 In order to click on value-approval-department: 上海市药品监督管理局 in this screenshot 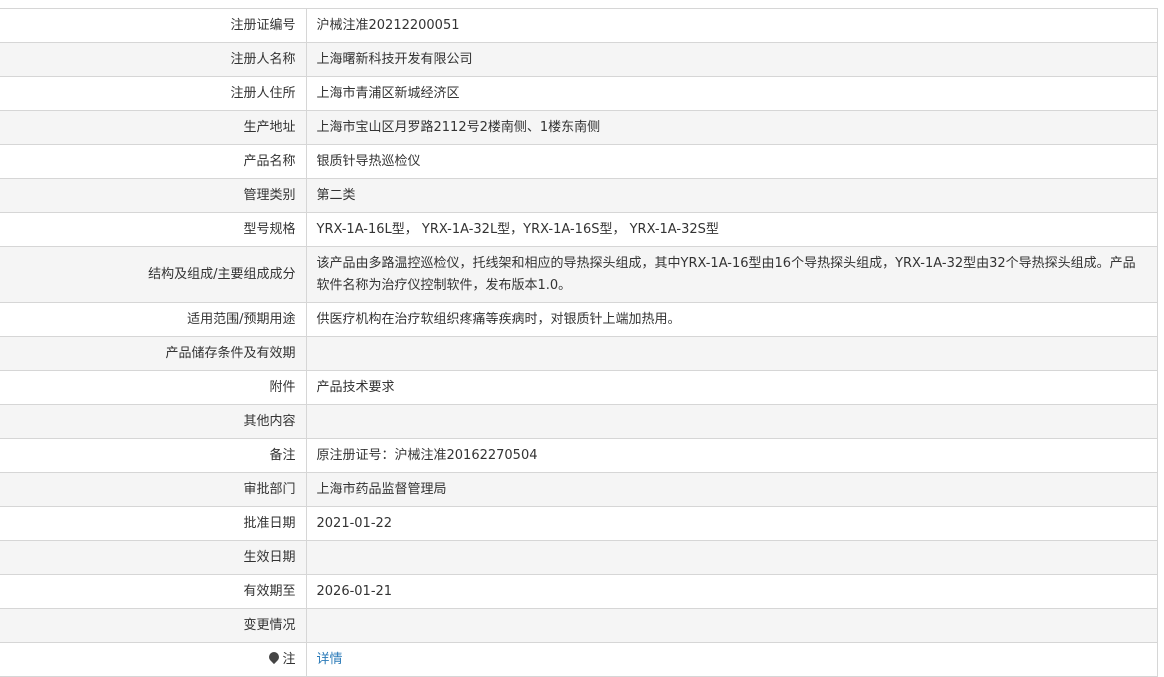, I will do `click(731, 489)`.